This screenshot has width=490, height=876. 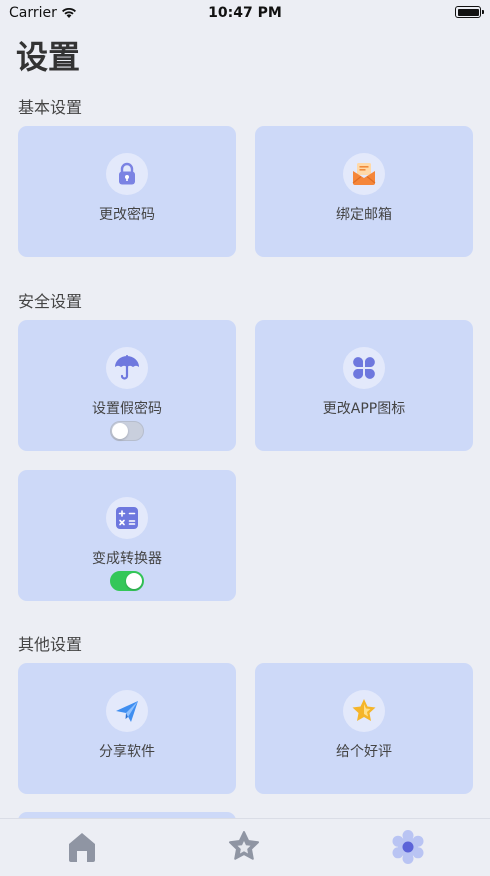 What do you see at coordinates (127, 752) in the screenshot?
I see `share-app-label: 分享软件` at bounding box center [127, 752].